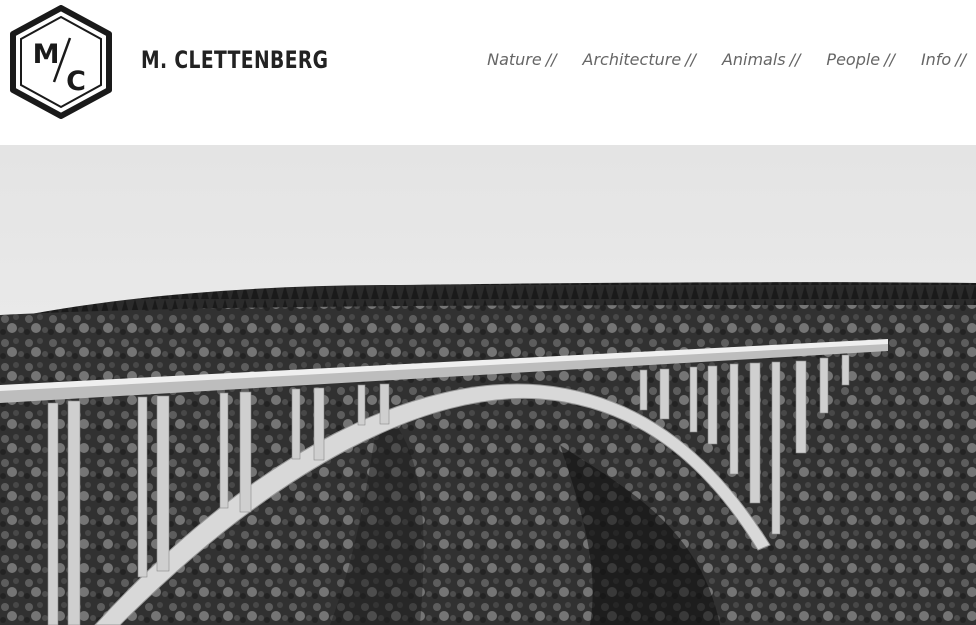 This screenshot has height=625, width=976. I want to click on nav-item-info: Info//, so click(943, 59).